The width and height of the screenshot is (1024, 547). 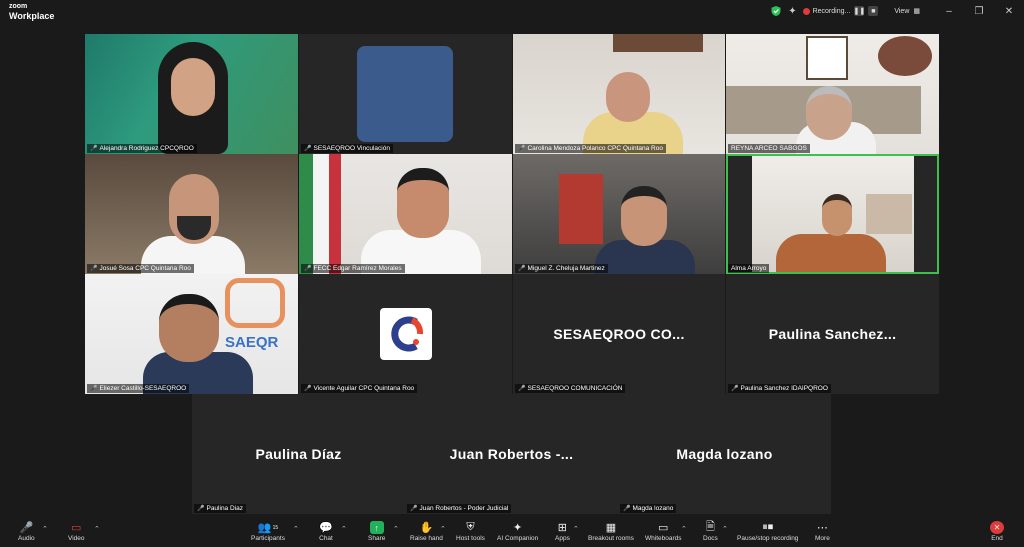 I want to click on participant-tile: 🎤 SESAEQROO Vinculación, so click(x=405, y=94).